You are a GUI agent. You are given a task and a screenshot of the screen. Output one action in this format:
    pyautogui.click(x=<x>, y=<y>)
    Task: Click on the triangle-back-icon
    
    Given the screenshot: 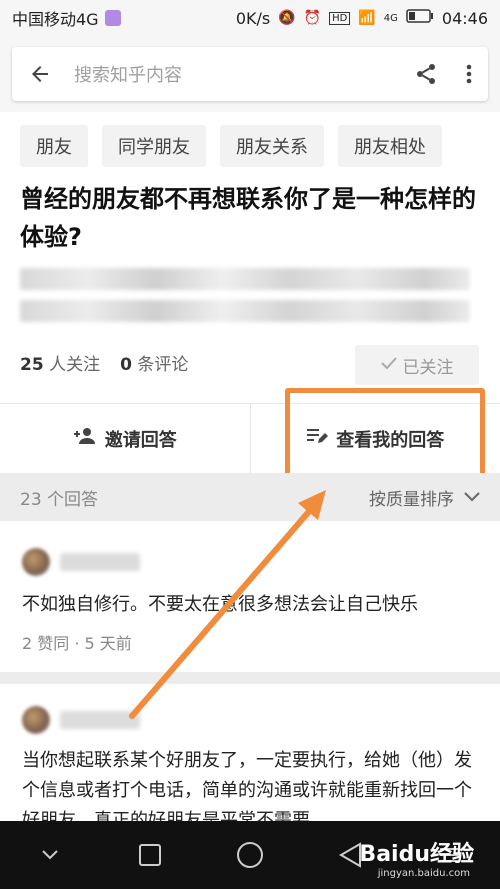 What is the action you would take?
    pyautogui.click(x=350, y=855)
    